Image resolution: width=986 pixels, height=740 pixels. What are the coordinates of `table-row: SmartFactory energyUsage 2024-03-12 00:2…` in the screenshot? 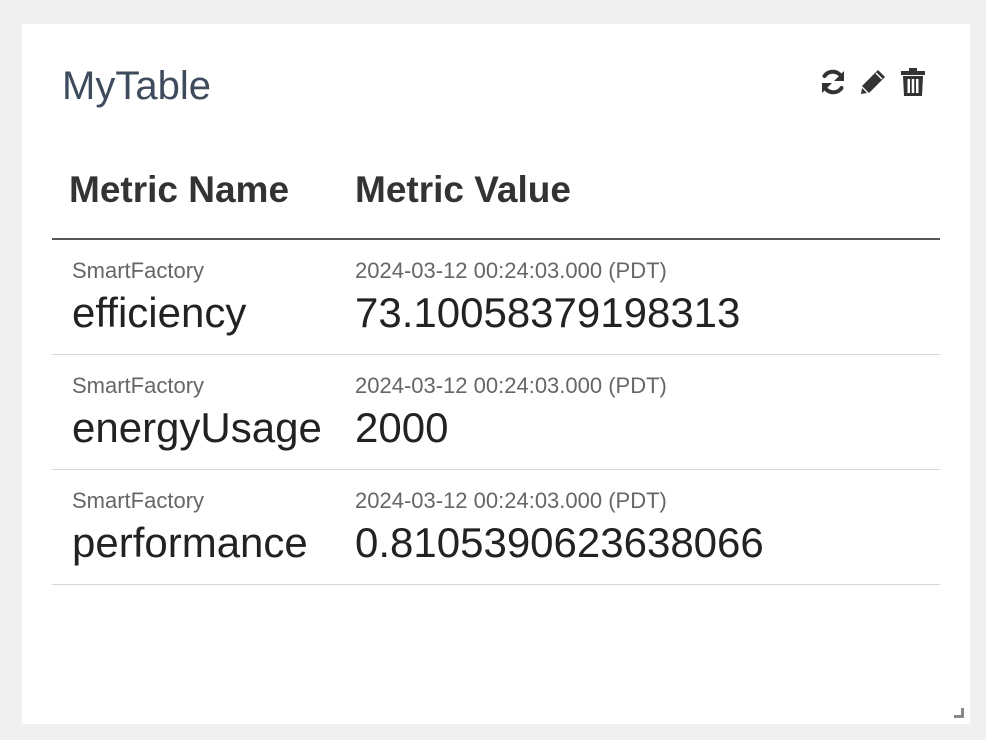 It's located at (496, 412).